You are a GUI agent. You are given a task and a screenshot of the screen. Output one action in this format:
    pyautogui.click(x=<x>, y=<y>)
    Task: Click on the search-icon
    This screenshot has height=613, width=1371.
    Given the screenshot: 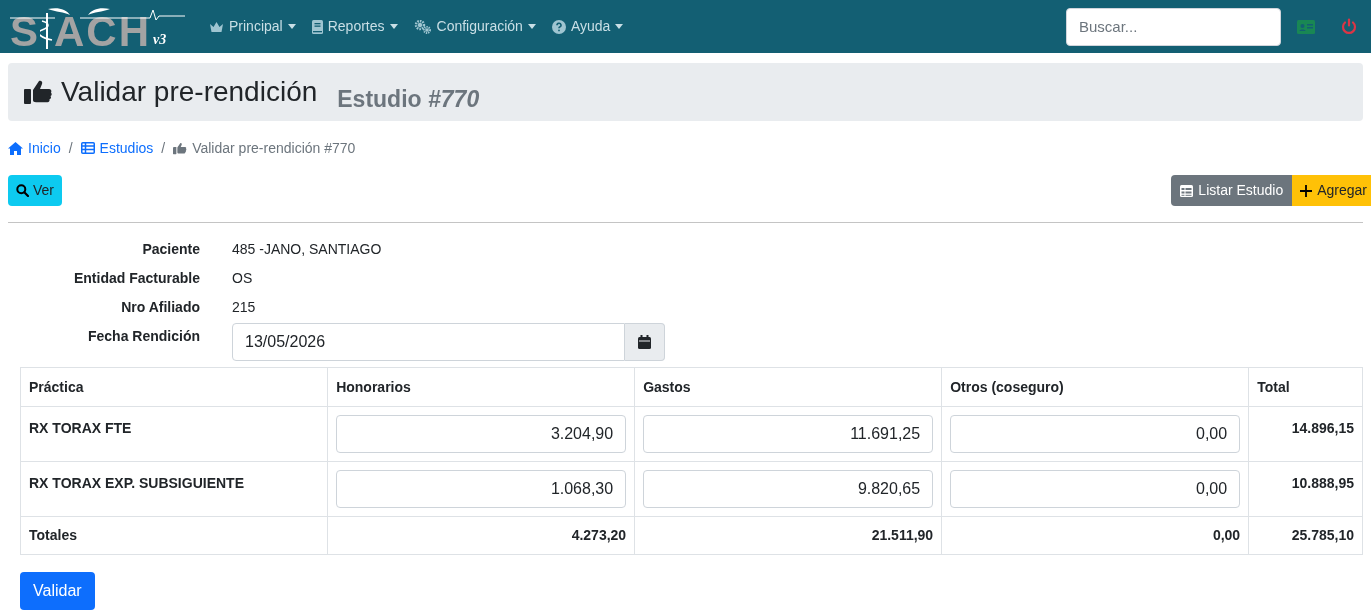 What is the action you would take?
    pyautogui.click(x=22, y=190)
    